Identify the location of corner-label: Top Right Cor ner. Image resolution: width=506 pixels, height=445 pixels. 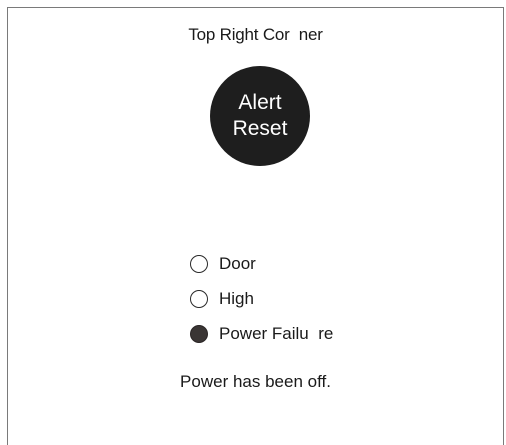
(255, 34).